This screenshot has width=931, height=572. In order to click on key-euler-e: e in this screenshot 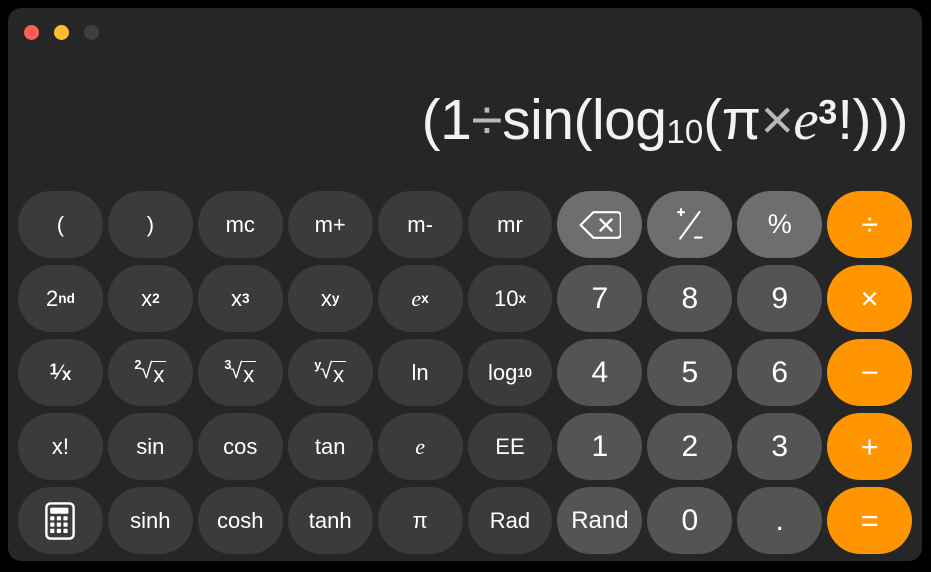, I will do `click(420, 446)`.